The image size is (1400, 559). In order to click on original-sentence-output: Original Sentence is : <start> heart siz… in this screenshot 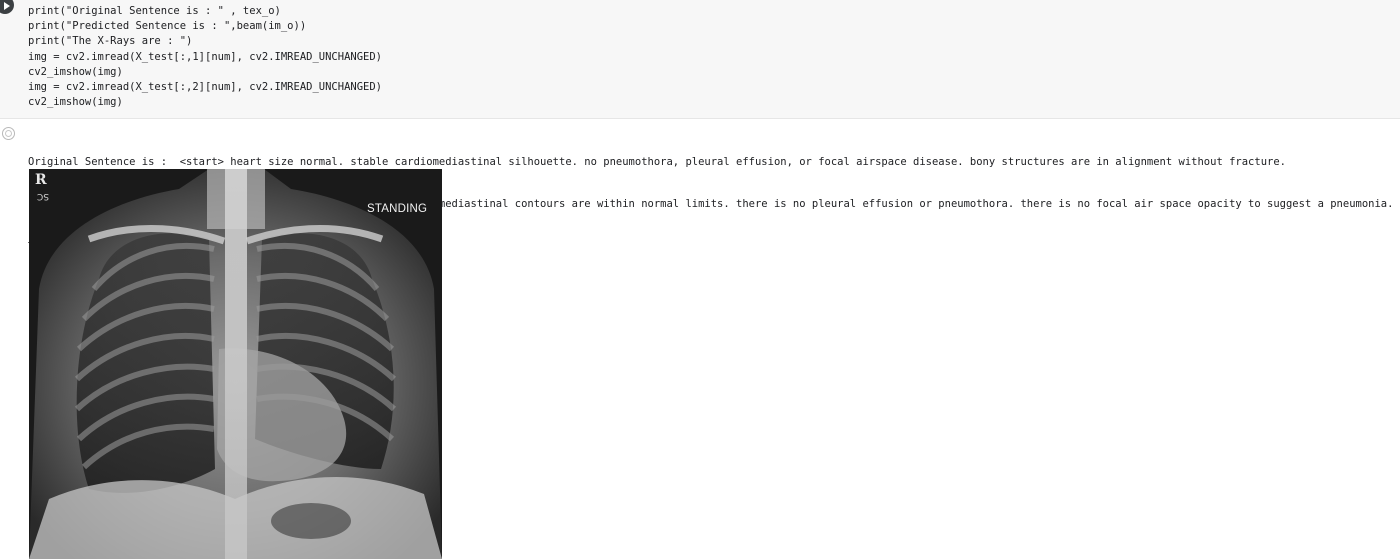, I will do `click(657, 161)`.